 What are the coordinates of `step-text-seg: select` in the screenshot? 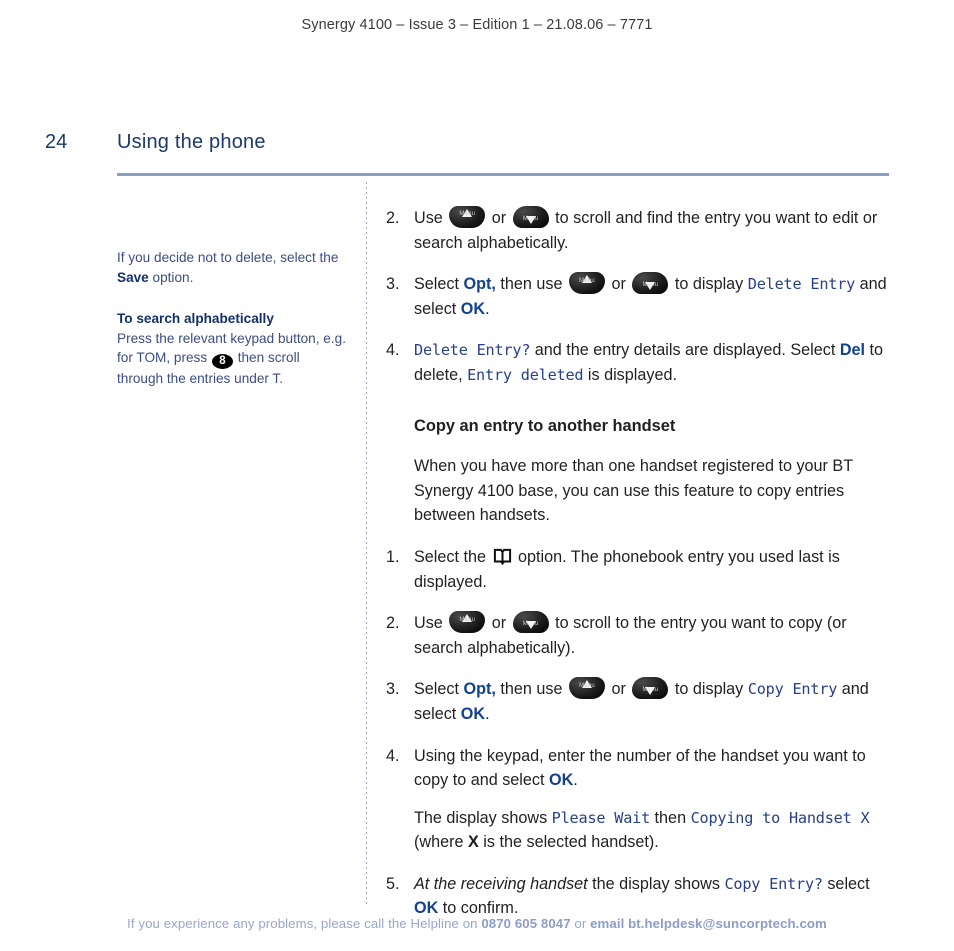 It's located at (846, 883).